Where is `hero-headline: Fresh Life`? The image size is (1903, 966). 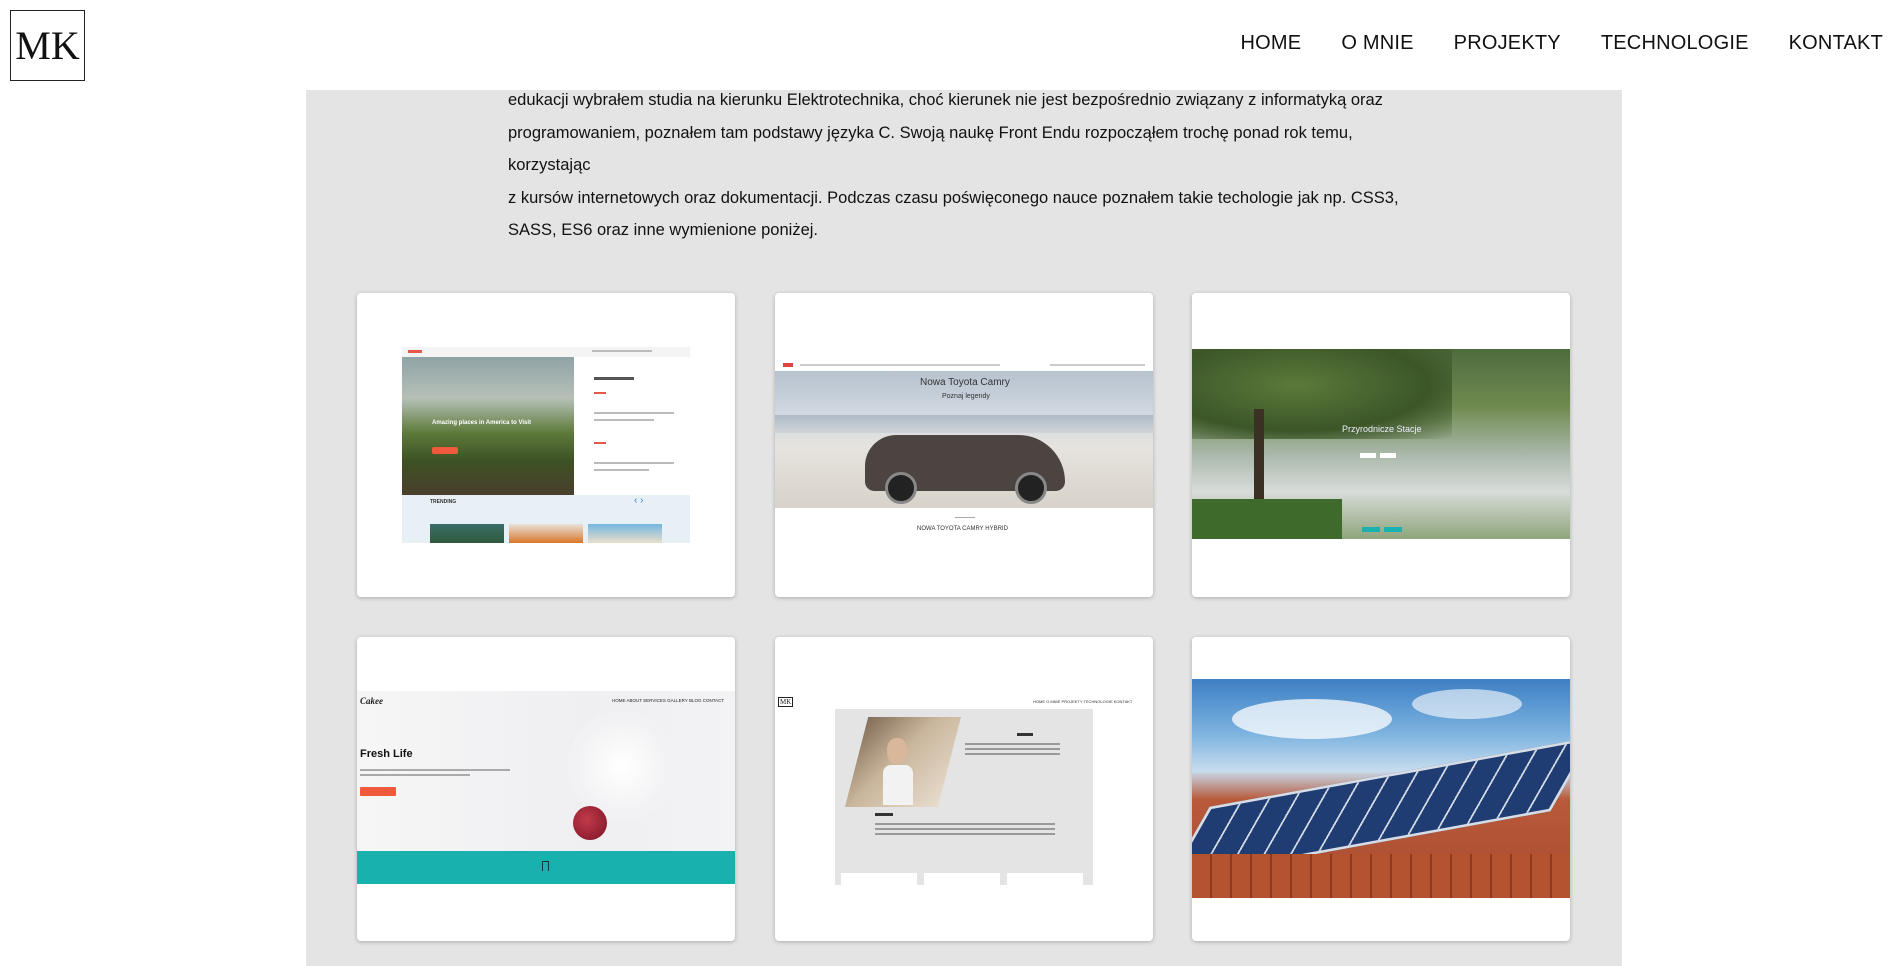 hero-headline: Fresh Life is located at coordinates (386, 754).